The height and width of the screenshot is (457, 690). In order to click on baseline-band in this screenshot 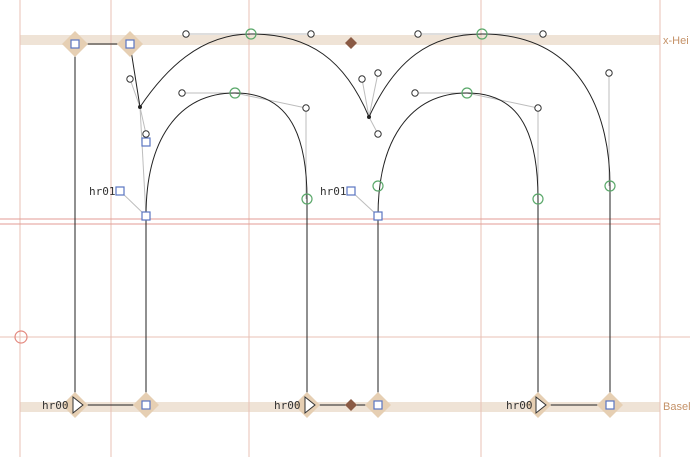, I will do `click(340, 407)`.